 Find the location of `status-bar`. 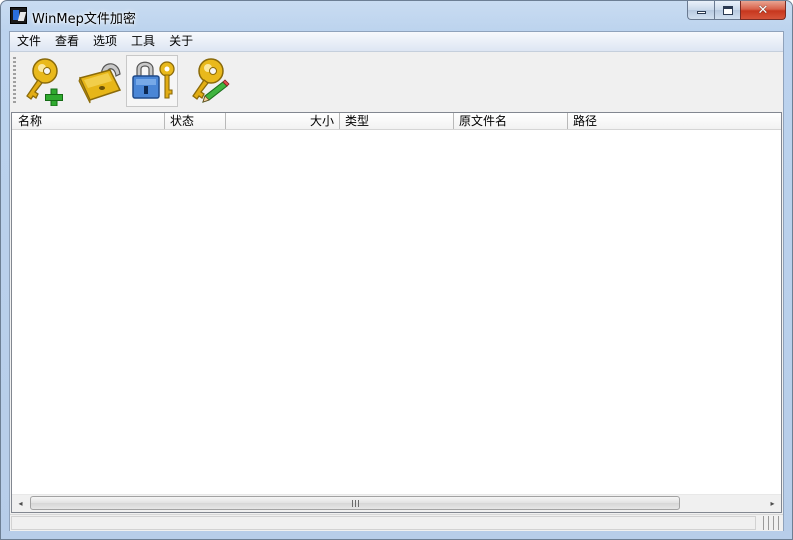

status-bar is located at coordinates (396, 522).